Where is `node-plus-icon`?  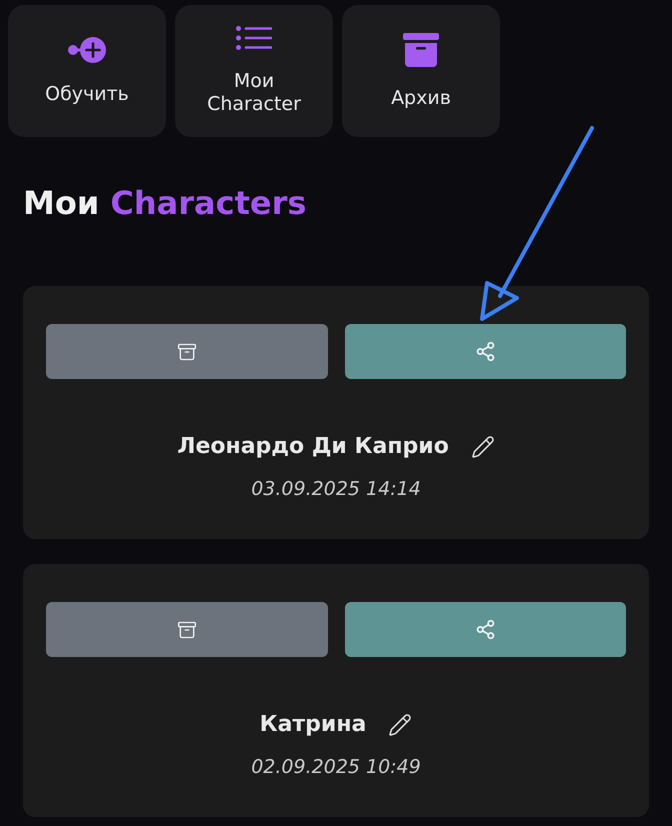
node-plus-icon is located at coordinates (87, 49).